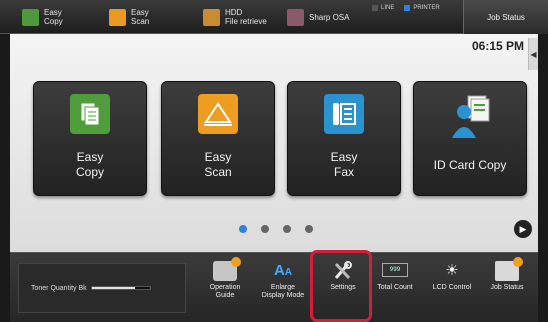 This screenshot has height=322, width=548. Describe the element at coordinates (518, 262) in the screenshot. I see `warning-badge-icon` at that location.